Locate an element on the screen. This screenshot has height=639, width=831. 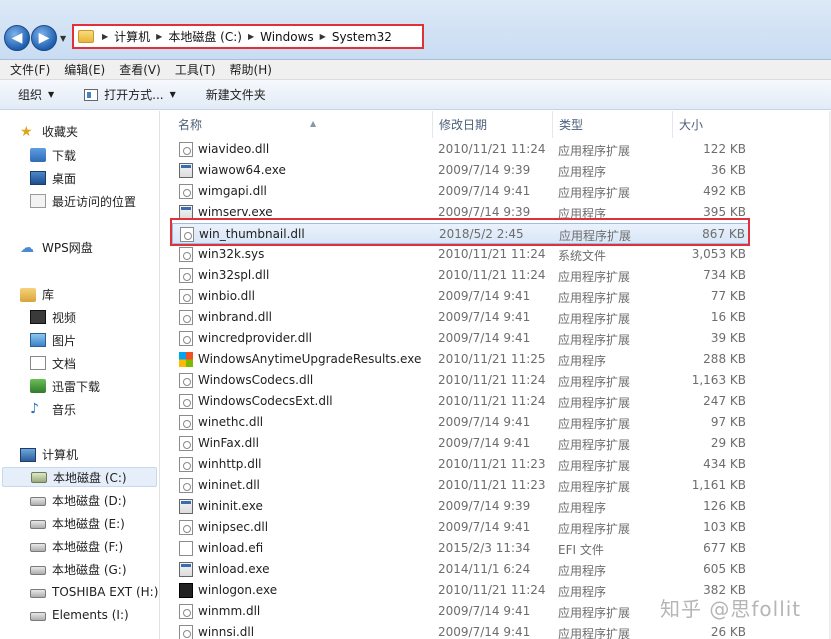
sidebar-item-recent: 最近访问的位置 is located at coordinates (83, 201).